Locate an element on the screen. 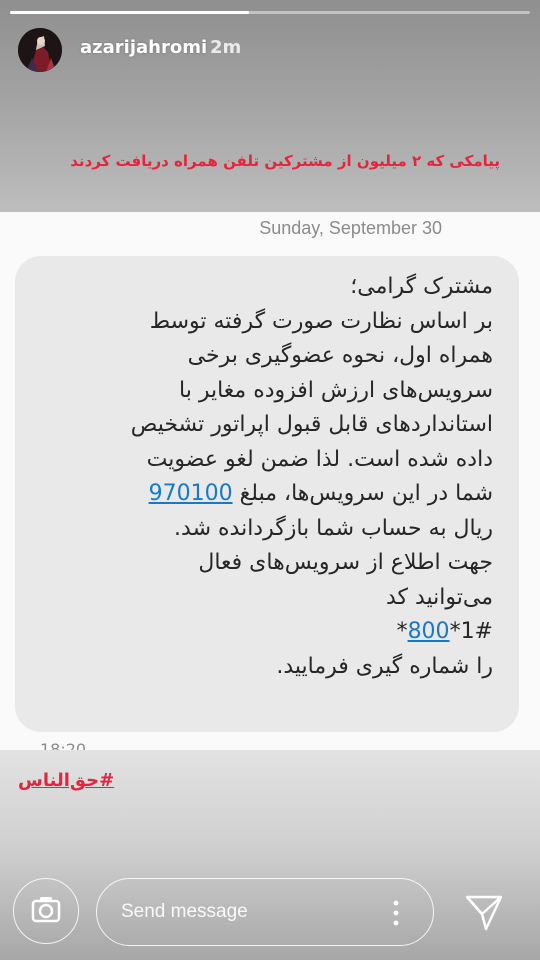  story-progress-fill is located at coordinates (130, 12).